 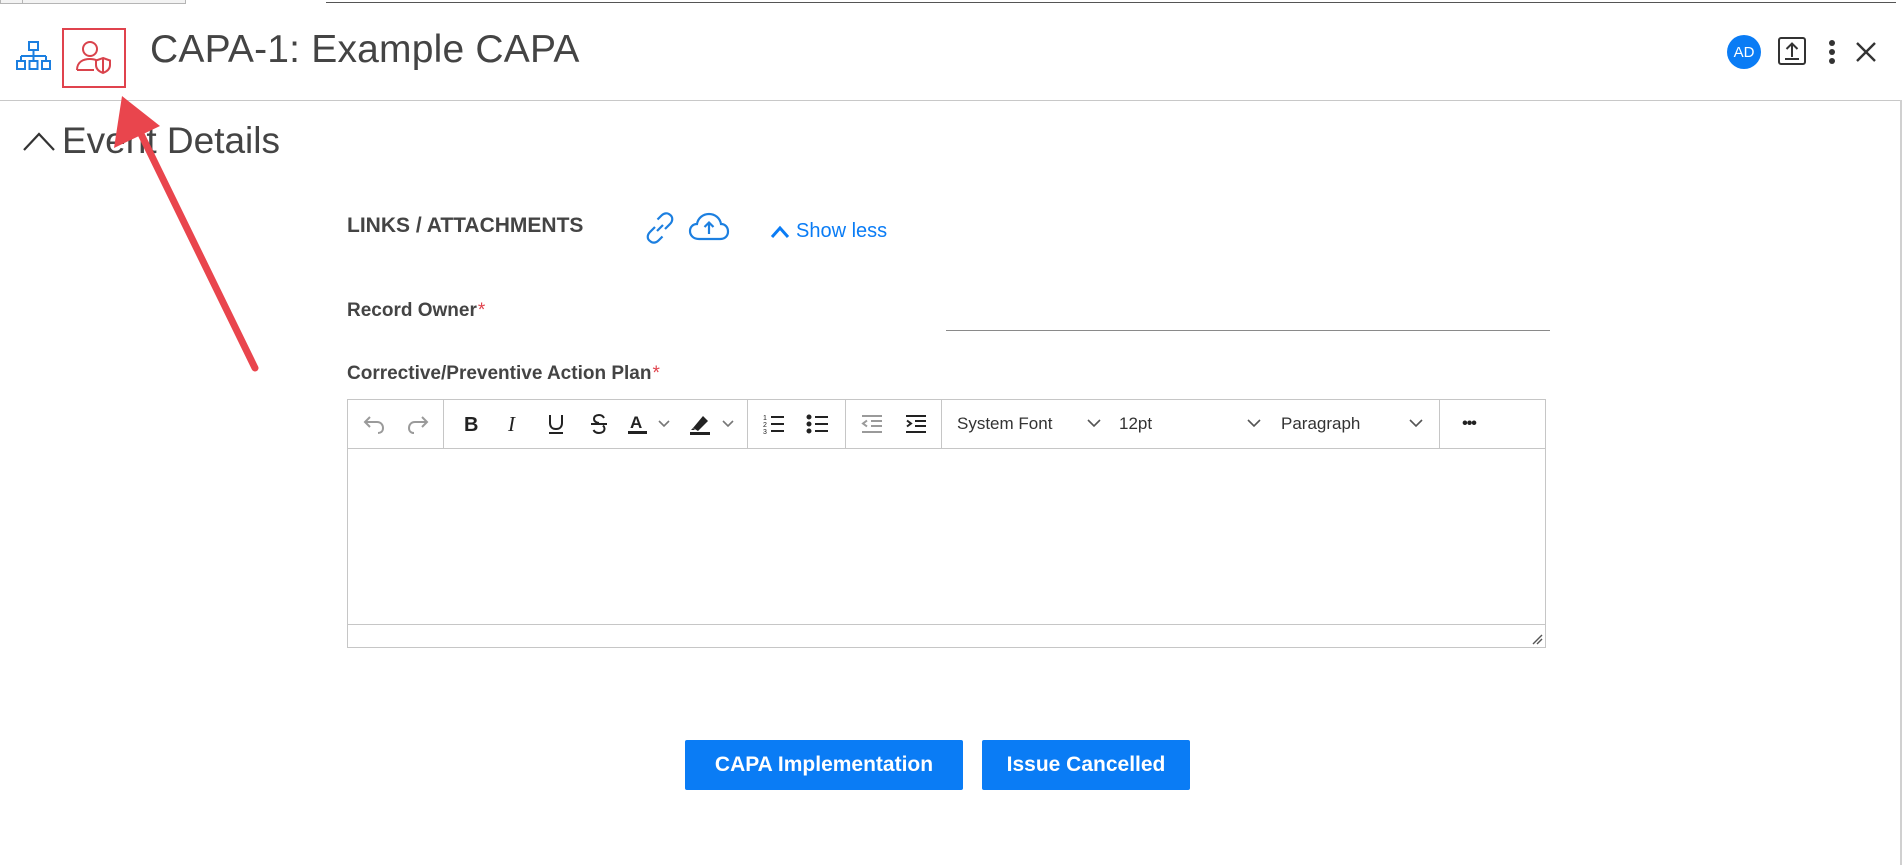 I want to click on redo-button, so click(x=418, y=424).